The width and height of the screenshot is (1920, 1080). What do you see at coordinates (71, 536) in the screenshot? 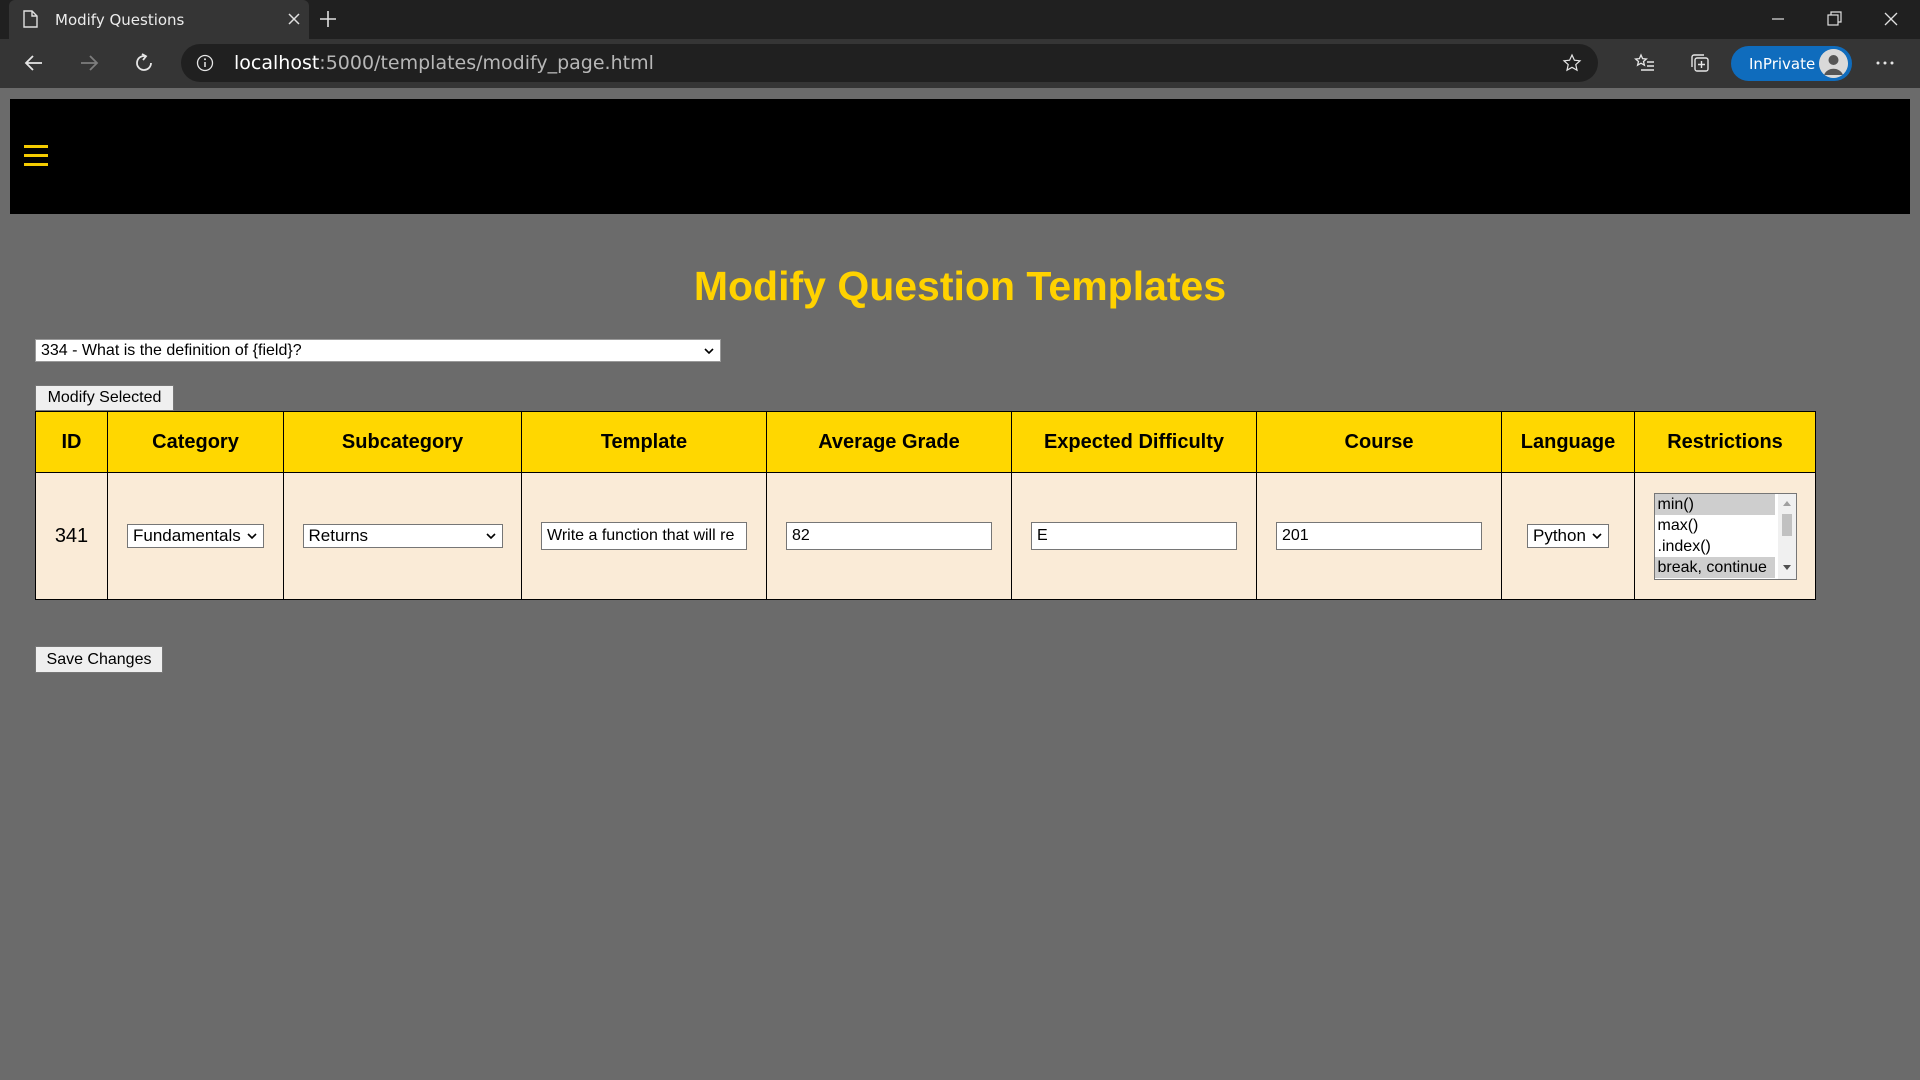
I see `cell-id: 341` at bounding box center [71, 536].